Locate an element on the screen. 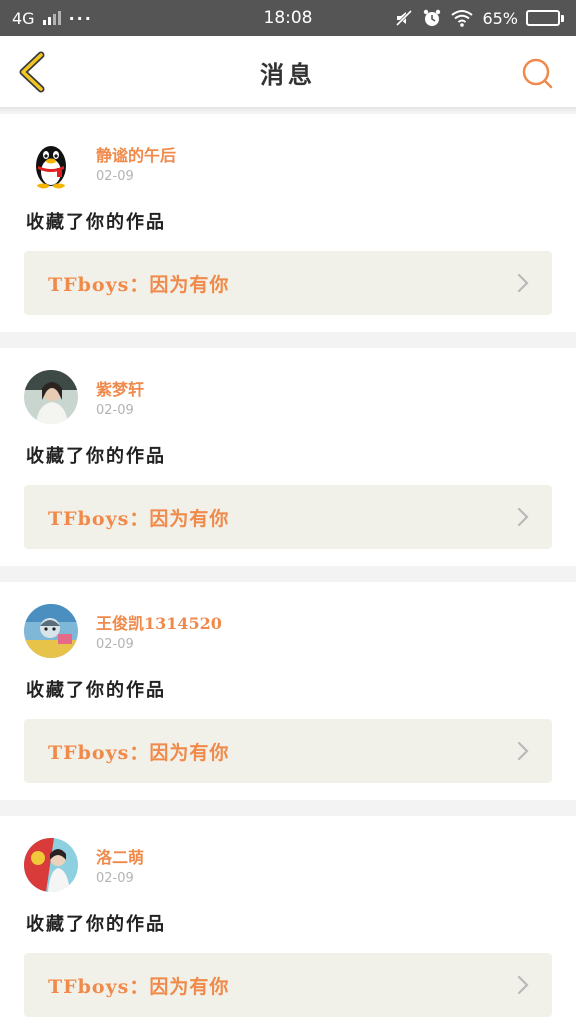  username: 王俊凯1314520 is located at coordinates (159, 622).